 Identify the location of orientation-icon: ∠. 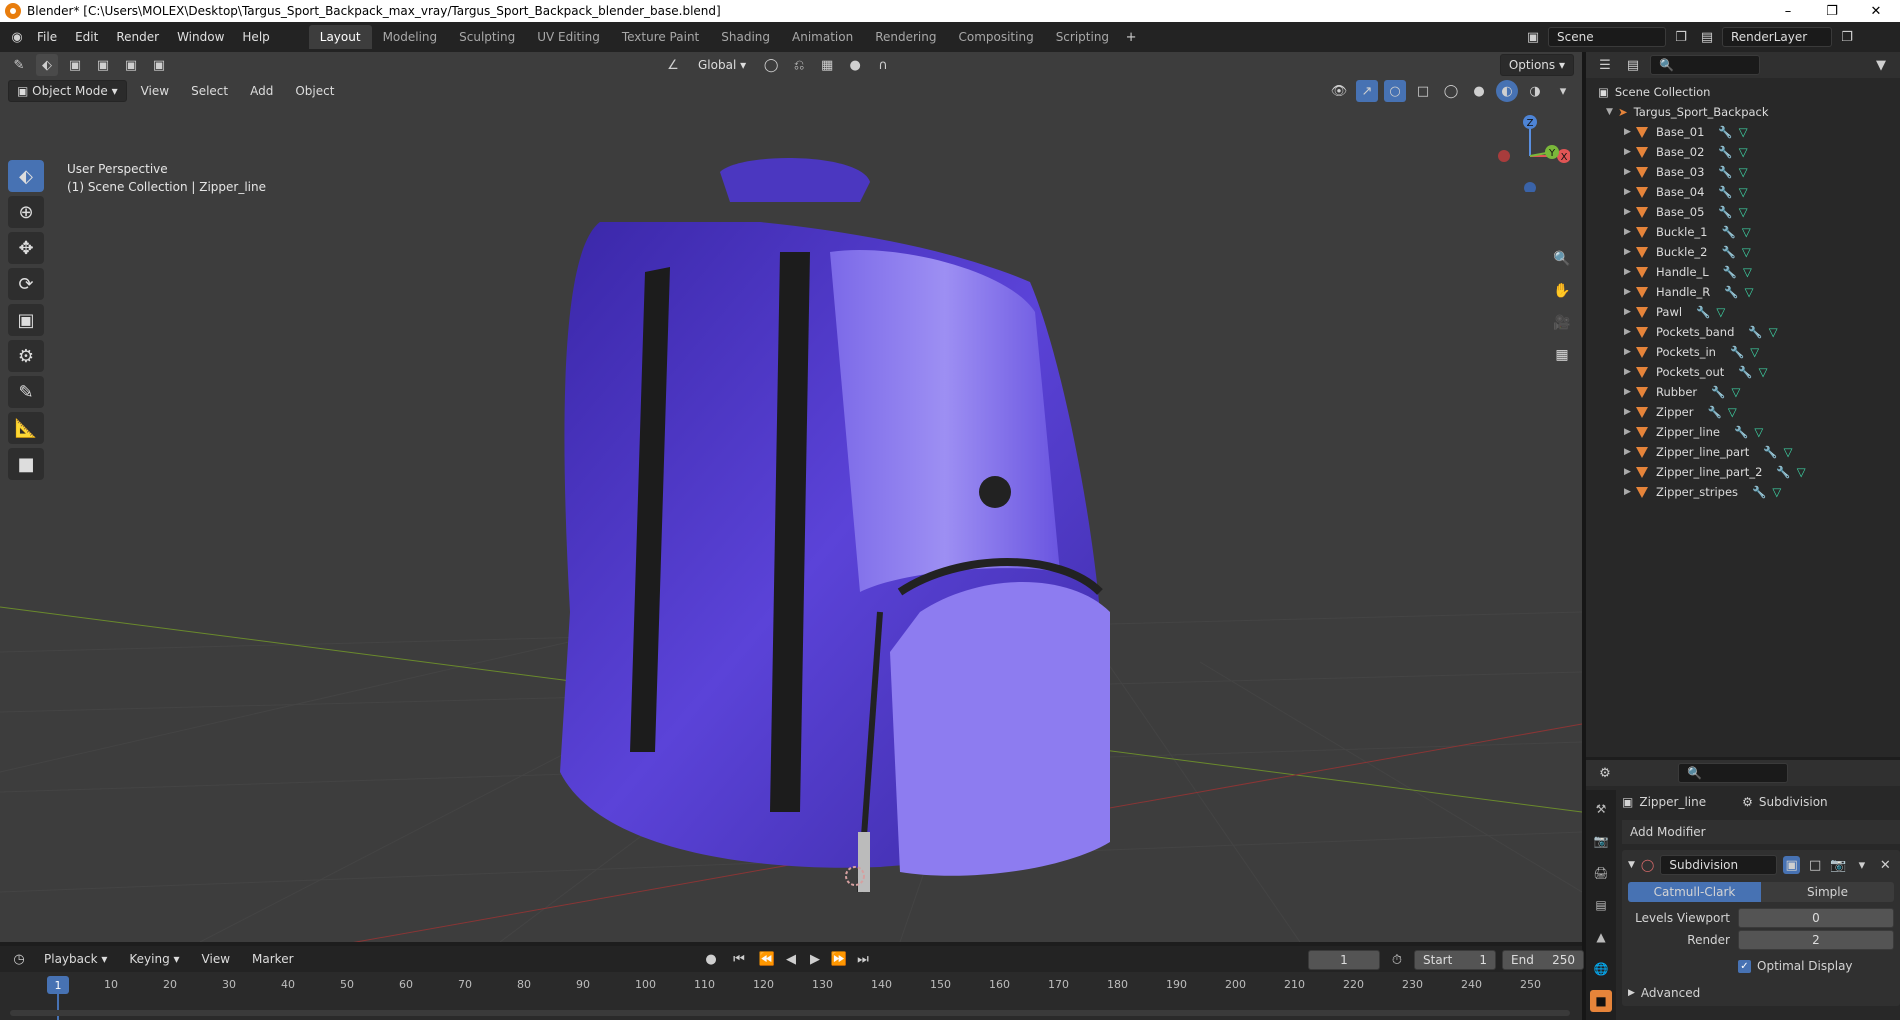
(673, 65).